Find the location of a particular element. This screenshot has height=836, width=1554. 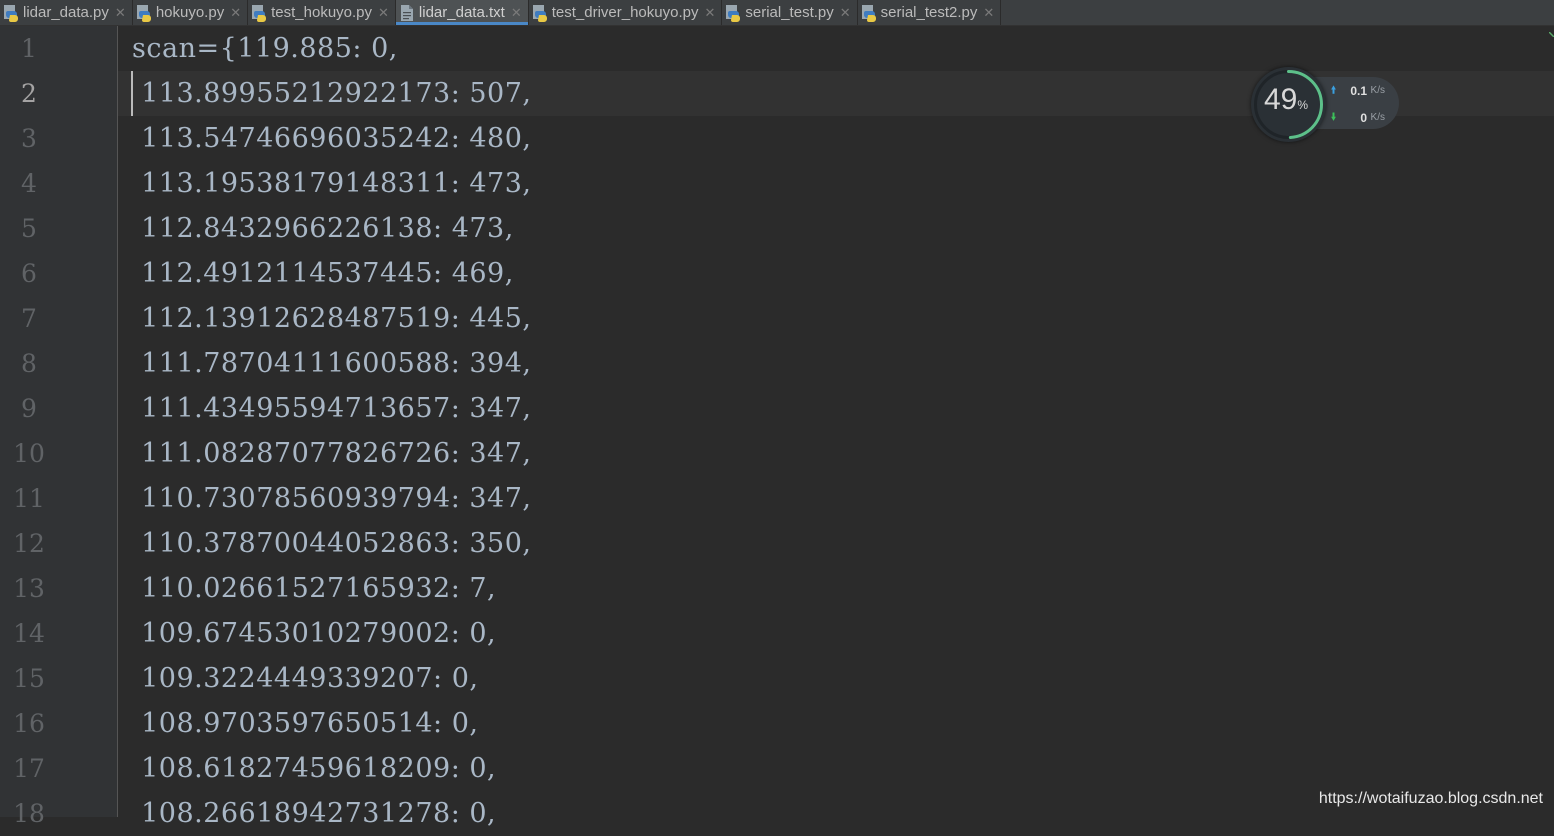

usage-percent-value: 49 is located at coordinates (1281, 99).